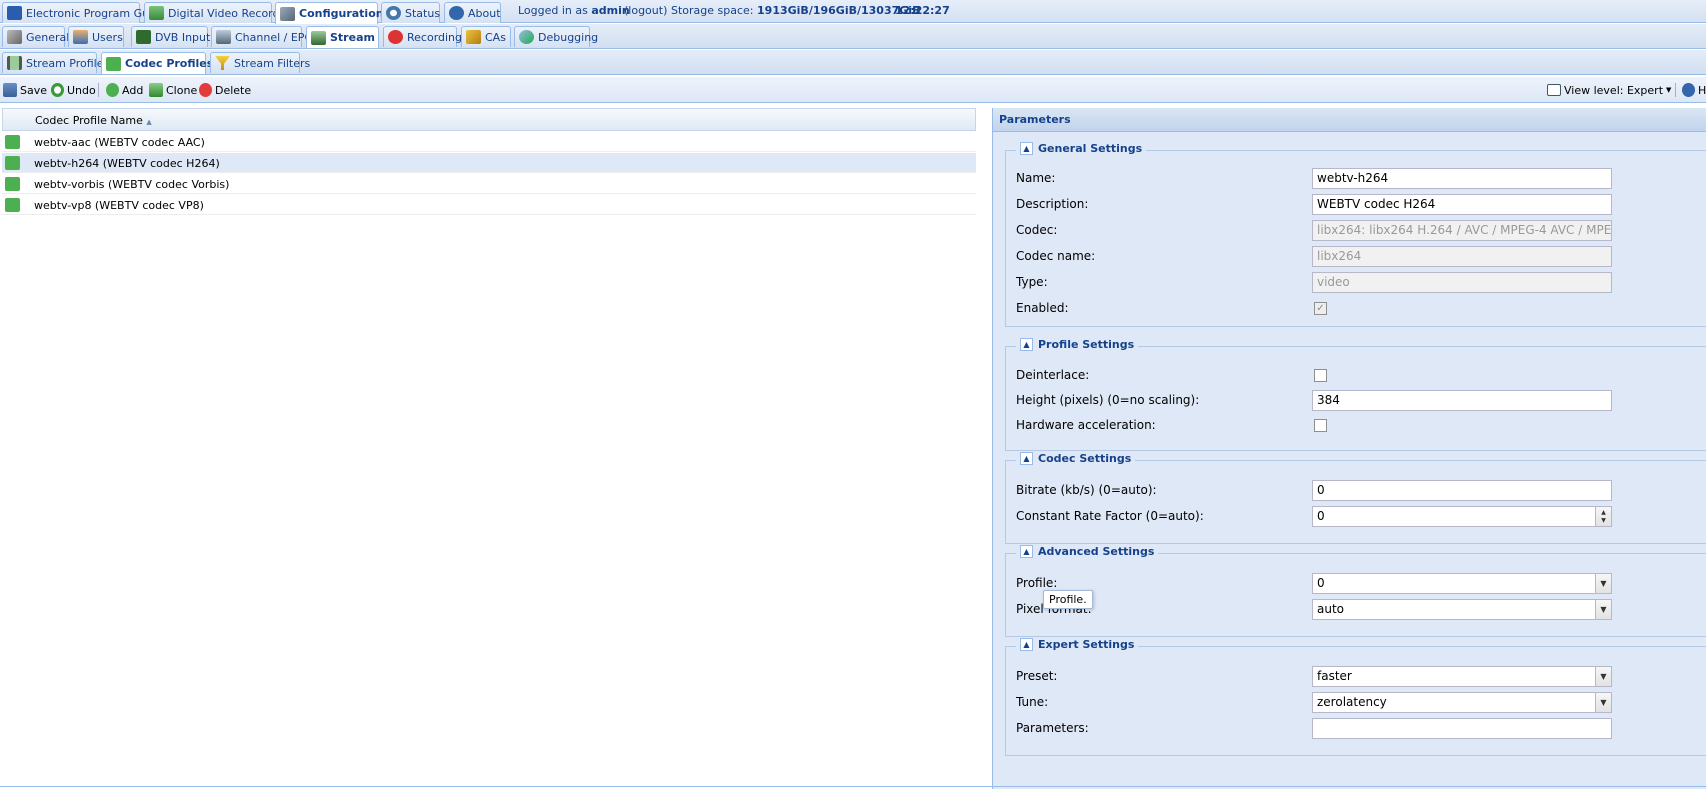  What do you see at coordinates (112, 90) in the screenshot?
I see `add-icon` at bounding box center [112, 90].